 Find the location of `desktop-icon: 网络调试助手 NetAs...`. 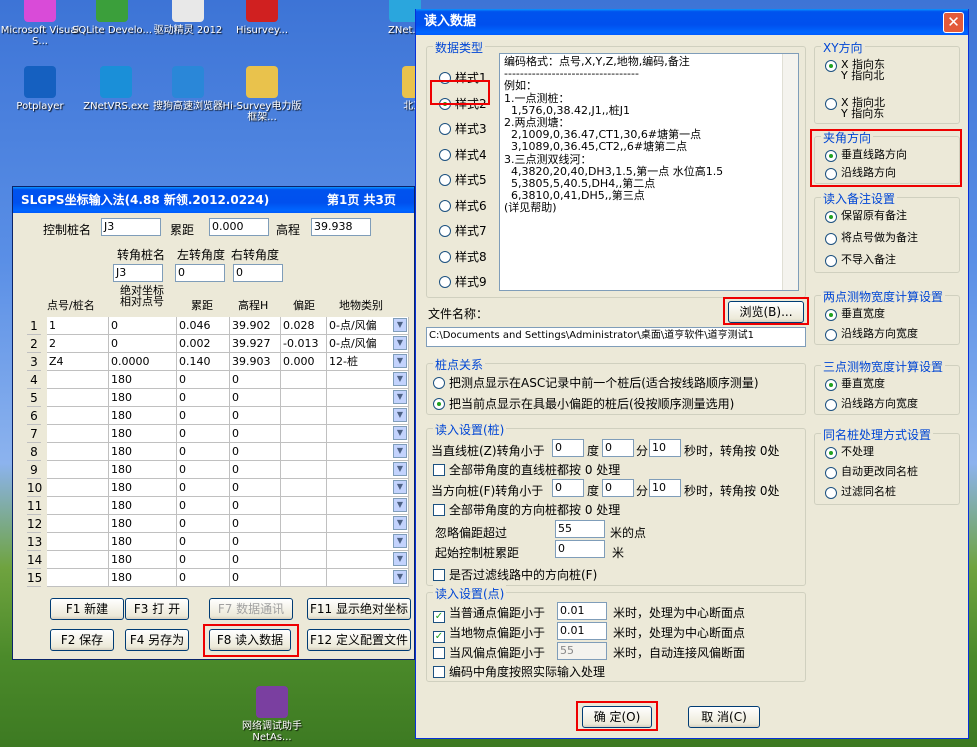

desktop-icon: 网络调试助手 NetAs... is located at coordinates (272, 714).